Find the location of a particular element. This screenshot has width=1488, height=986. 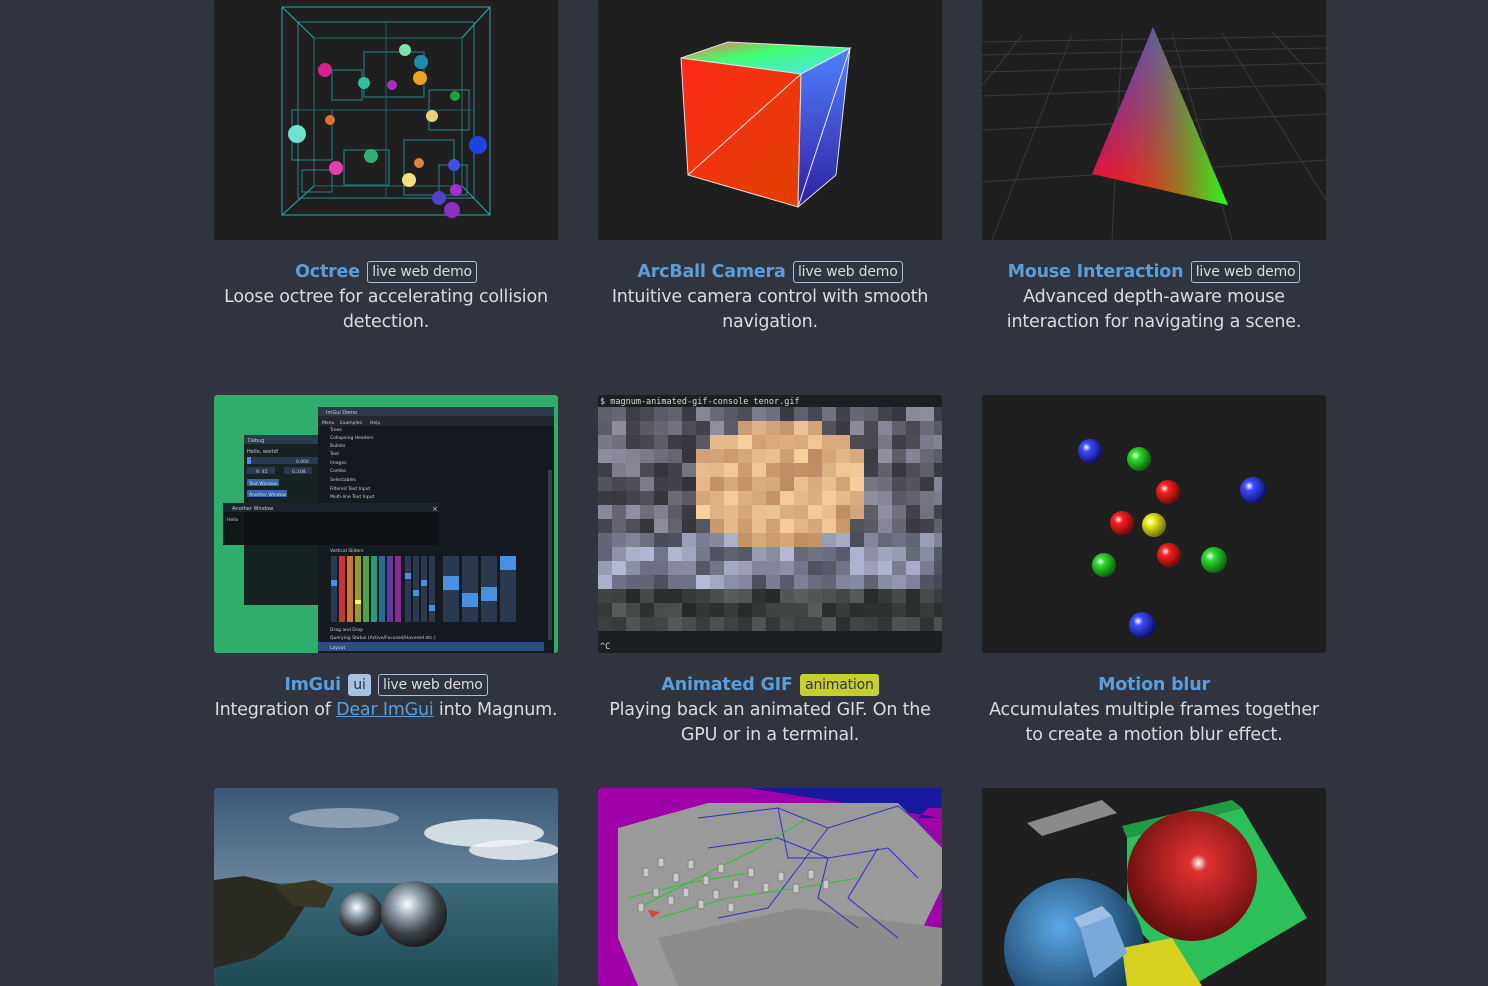

motion-blur-title-link: Motion blur is located at coordinates (1154, 685).